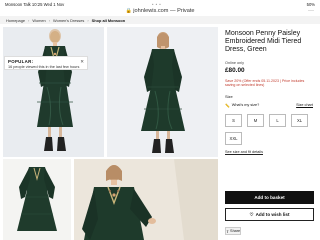  Describe the element at coordinates (251, 214) in the screenshot. I see `heart-icon: ♡` at that location.